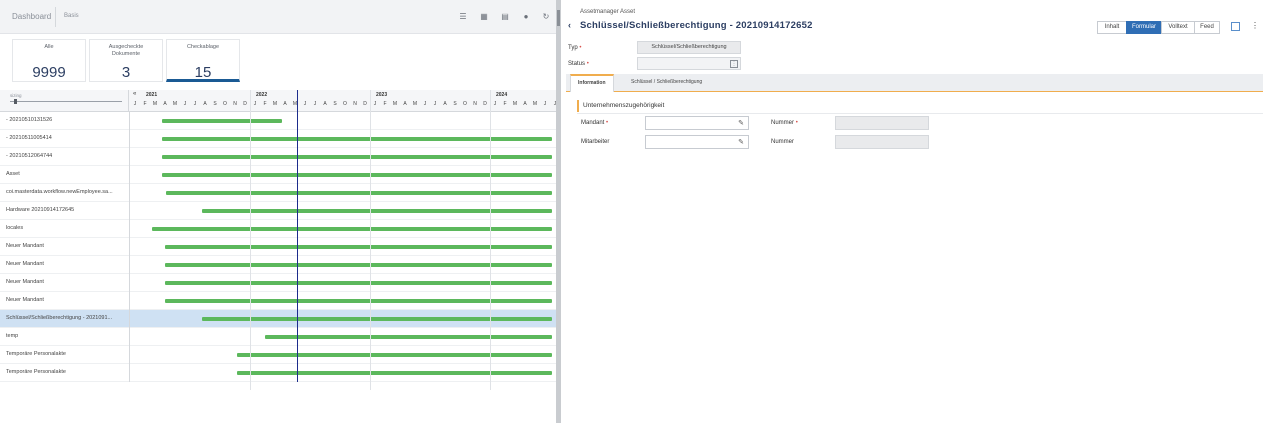 This screenshot has width=1263, height=423. What do you see at coordinates (134, 94) in the screenshot?
I see `previous-year-icon: «` at bounding box center [134, 94].